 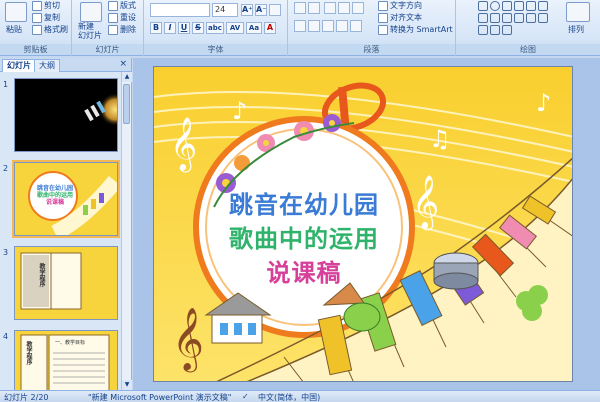 What do you see at coordinates (304, 236) in the screenshot?
I see `slide-title-line-2: 歌曲中的运用` at bounding box center [304, 236].